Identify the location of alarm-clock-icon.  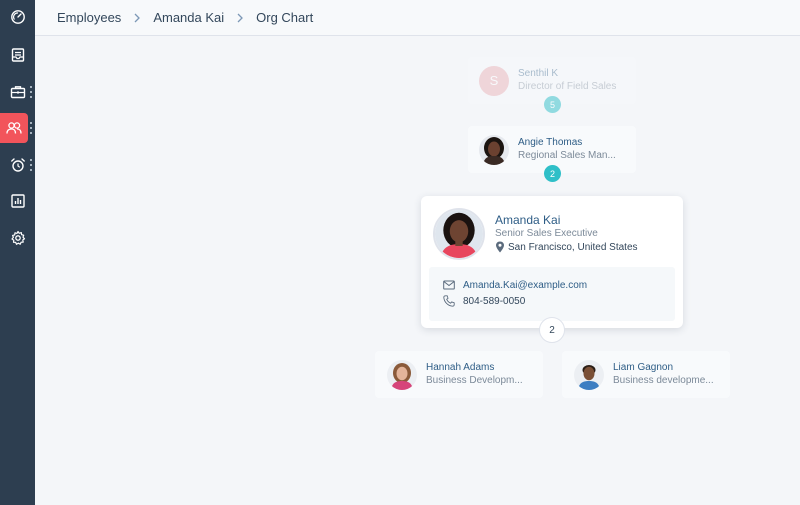
(17, 165).